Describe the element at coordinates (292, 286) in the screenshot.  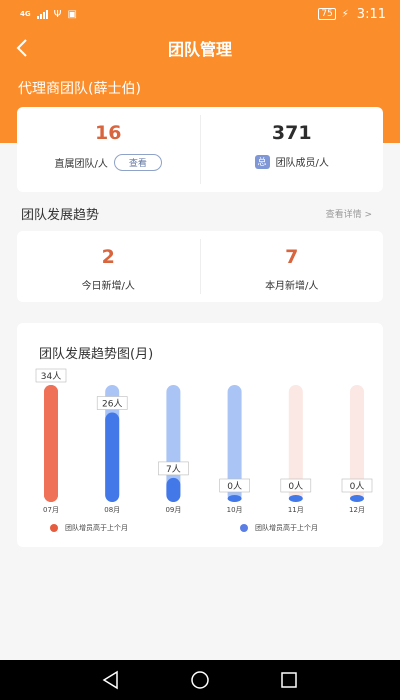
I see `month-new-label: 本月新增/人` at that location.